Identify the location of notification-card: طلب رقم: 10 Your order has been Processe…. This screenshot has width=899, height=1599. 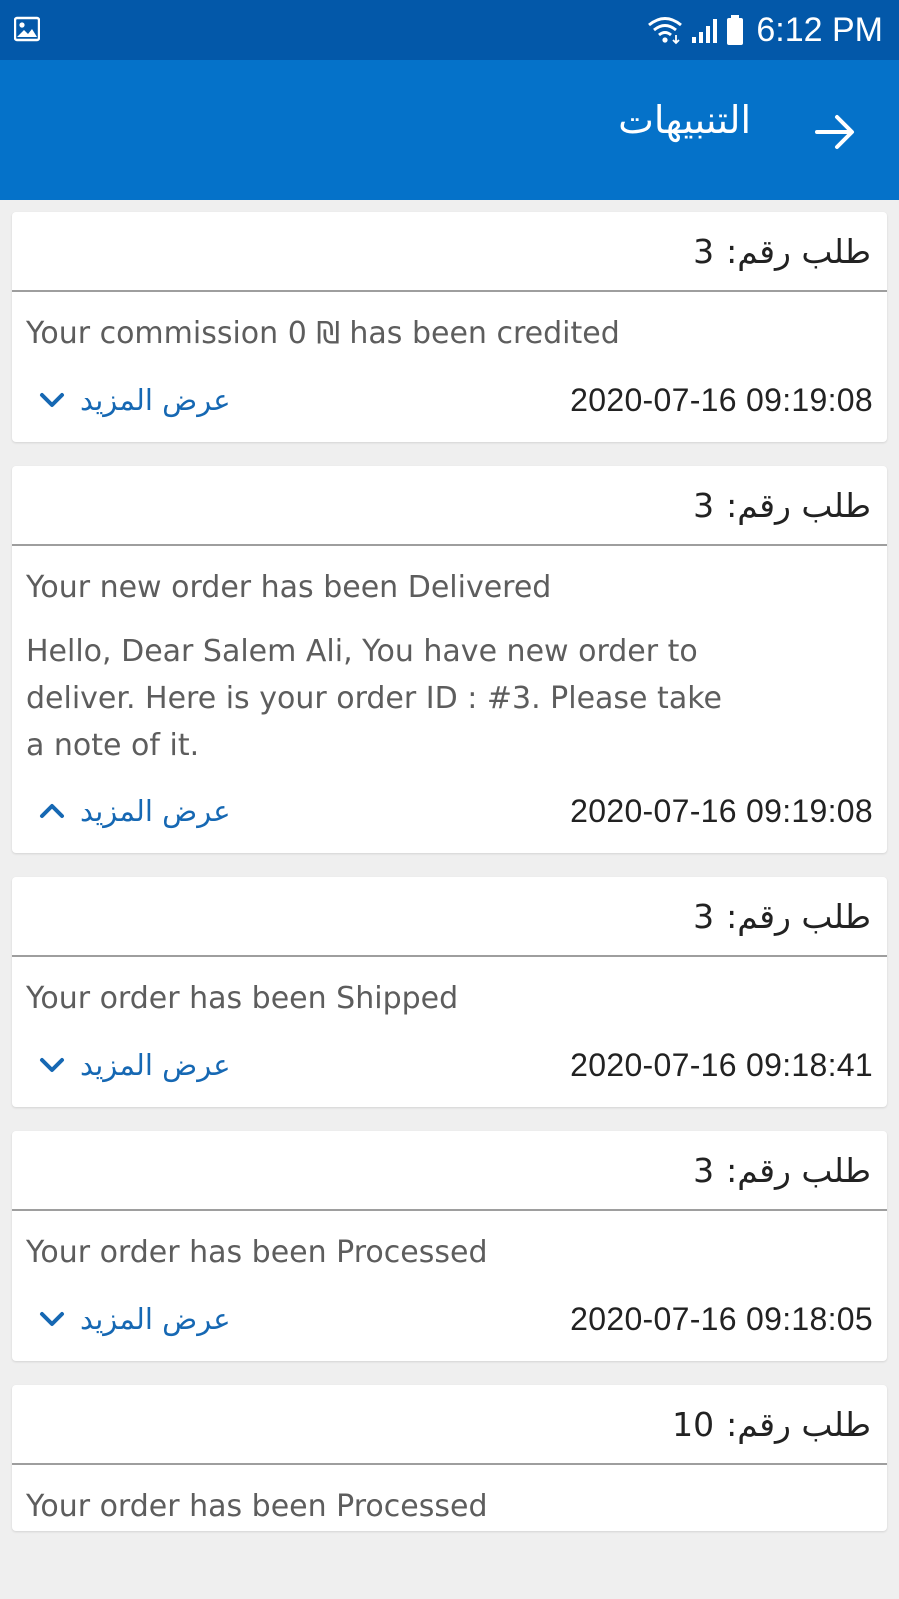
(449, 1458).